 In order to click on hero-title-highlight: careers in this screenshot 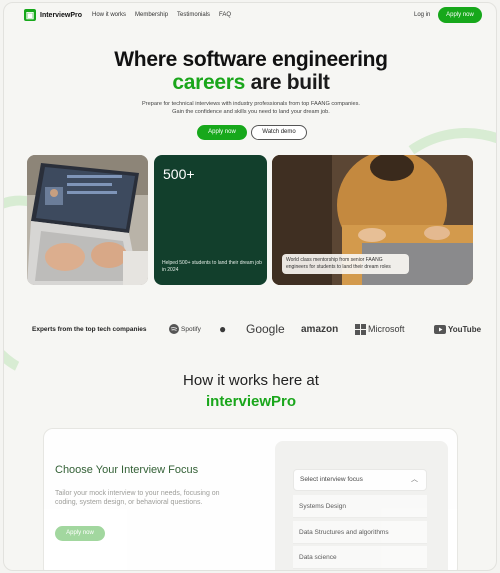, I will do `click(209, 82)`.